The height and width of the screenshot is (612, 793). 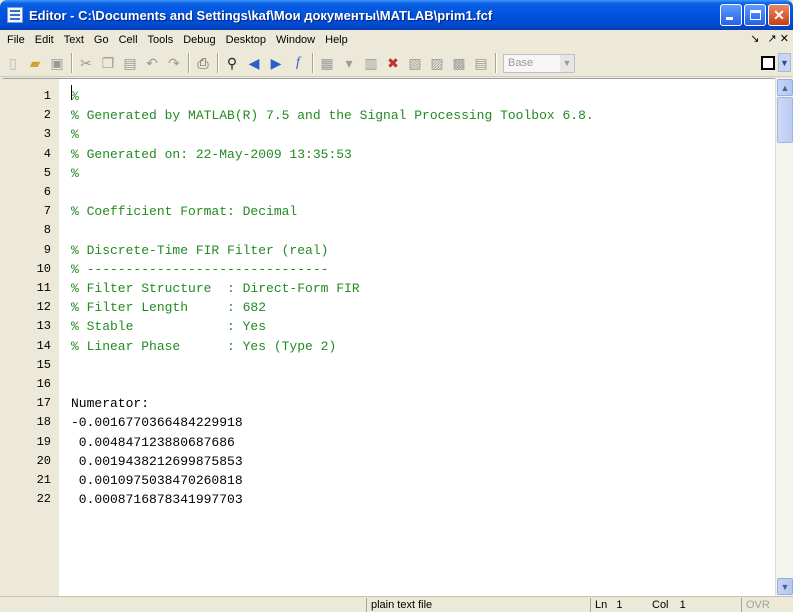 I want to click on comment-text: % Linear Phase : Yes (Type 2), so click(x=204, y=346).